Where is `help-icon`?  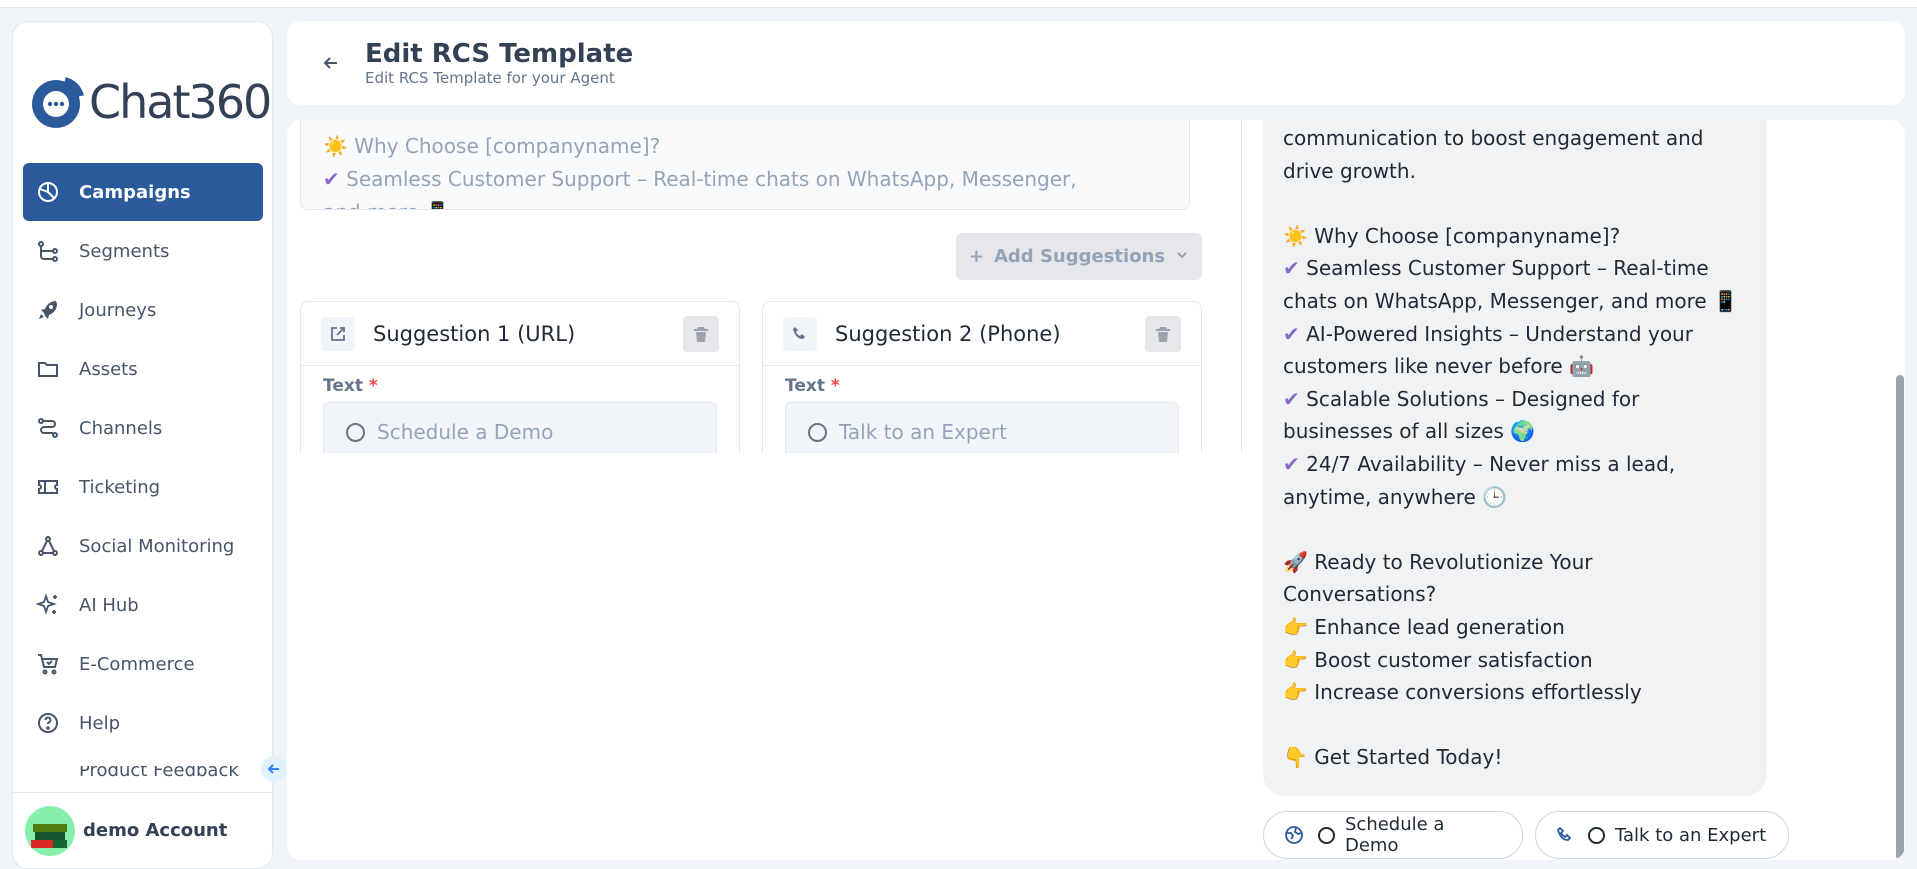
help-icon is located at coordinates (48, 723).